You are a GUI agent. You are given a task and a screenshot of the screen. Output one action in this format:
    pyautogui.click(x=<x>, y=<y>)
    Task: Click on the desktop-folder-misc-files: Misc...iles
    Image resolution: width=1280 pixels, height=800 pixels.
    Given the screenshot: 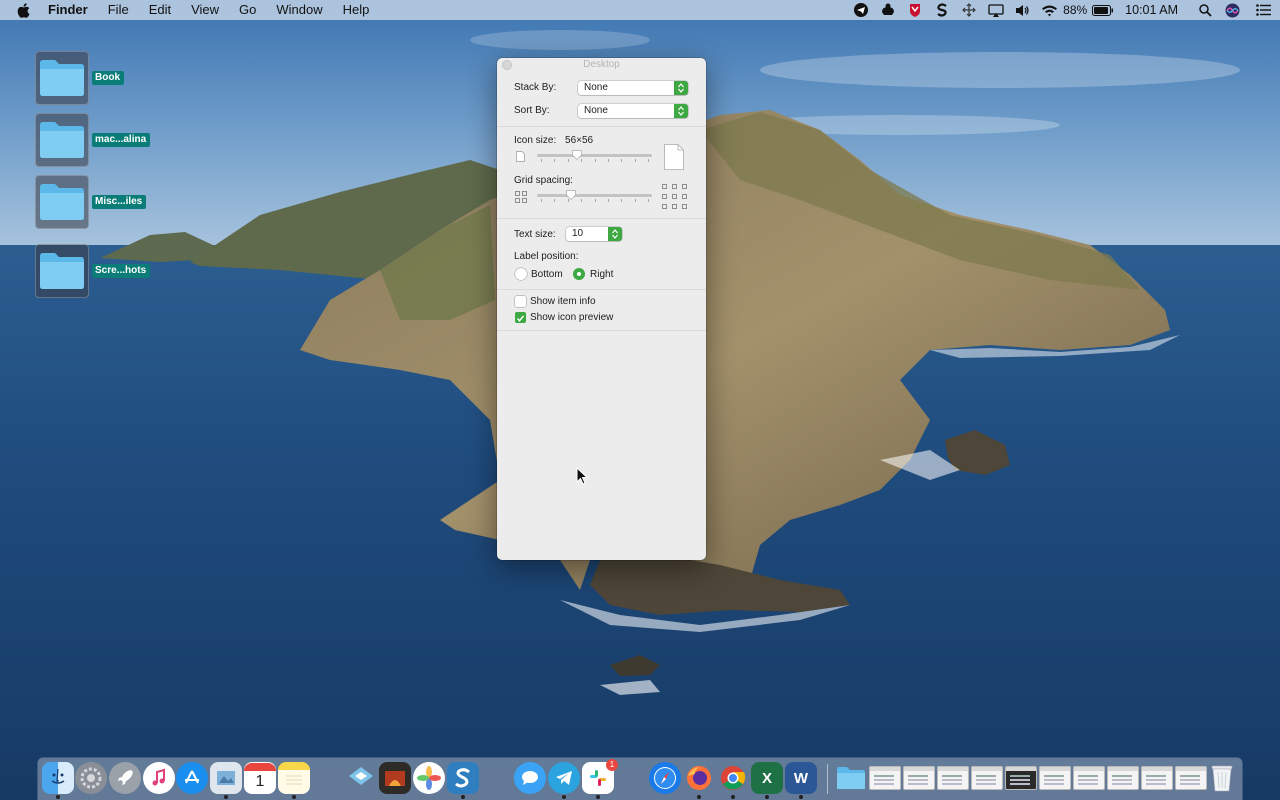 What is the action you would take?
    pyautogui.click(x=95, y=202)
    